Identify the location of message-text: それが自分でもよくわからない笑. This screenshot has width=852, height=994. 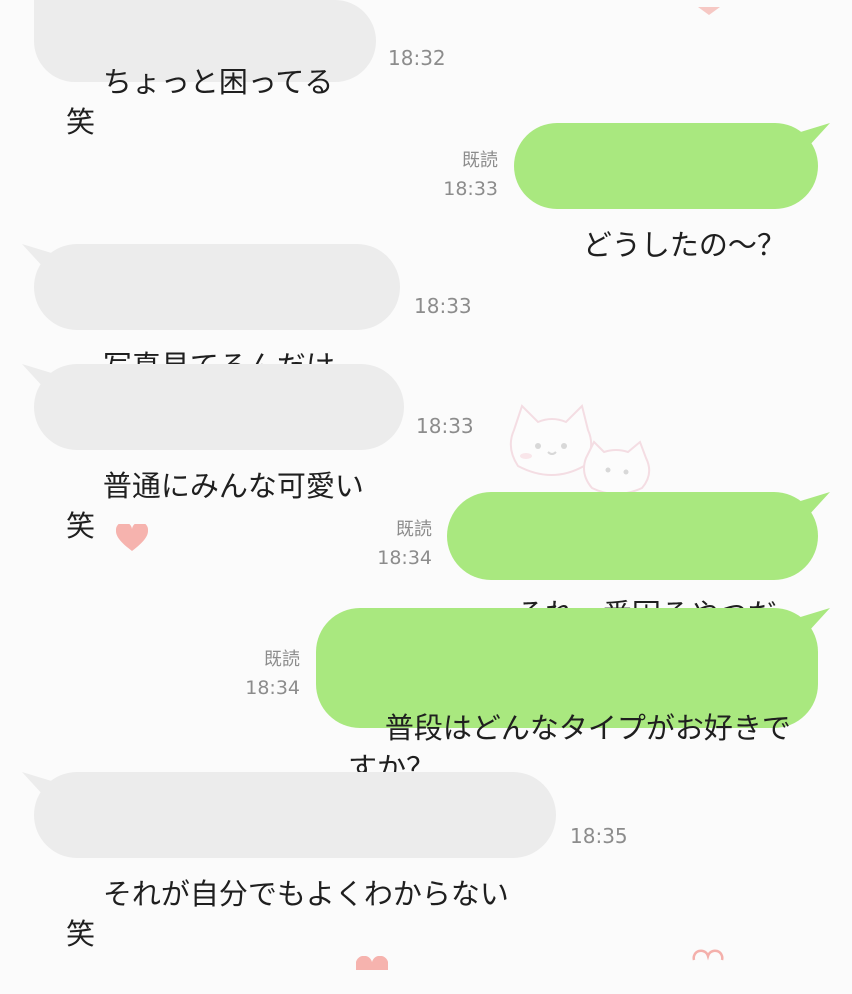
(287, 914).